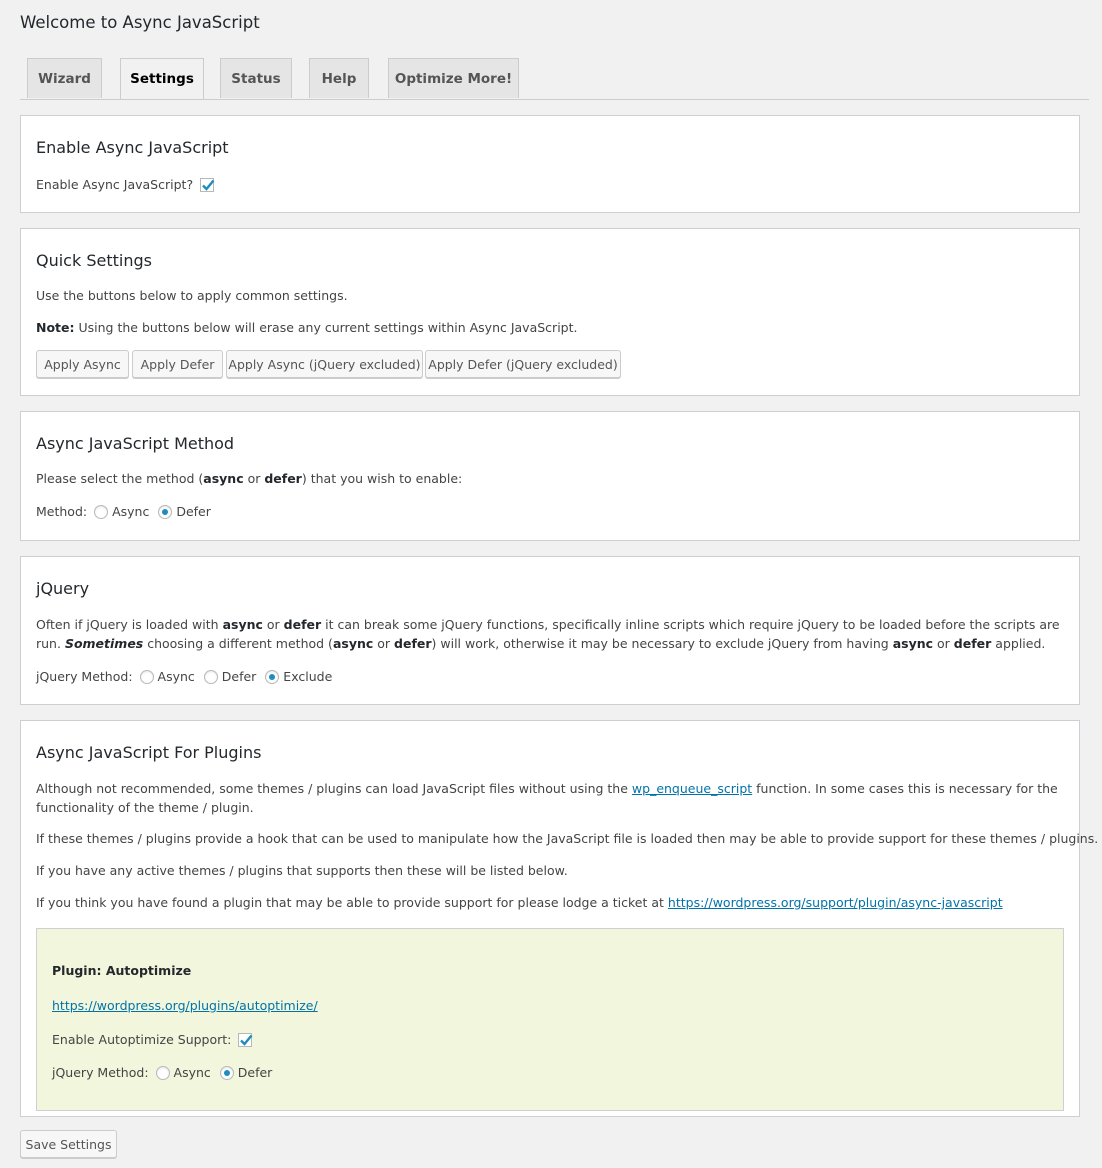 The width and height of the screenshot is (1102, 1168). Describe the element at coordinates (101, 511) in the screenshot. I see `method-async-radio` at that location.